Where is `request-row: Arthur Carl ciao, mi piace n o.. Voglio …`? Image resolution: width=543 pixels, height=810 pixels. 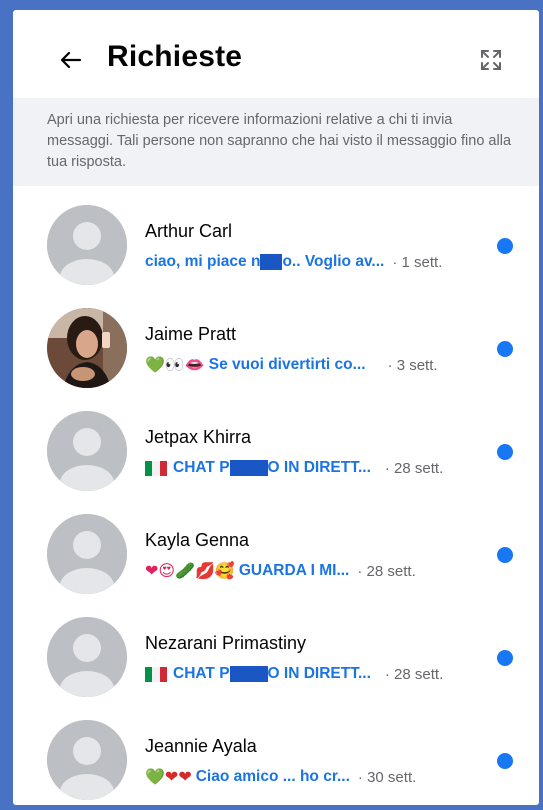
request-row: Arthur Carl ciao, mi piace n o.. Voglio … is located at coordinates (276, 248).